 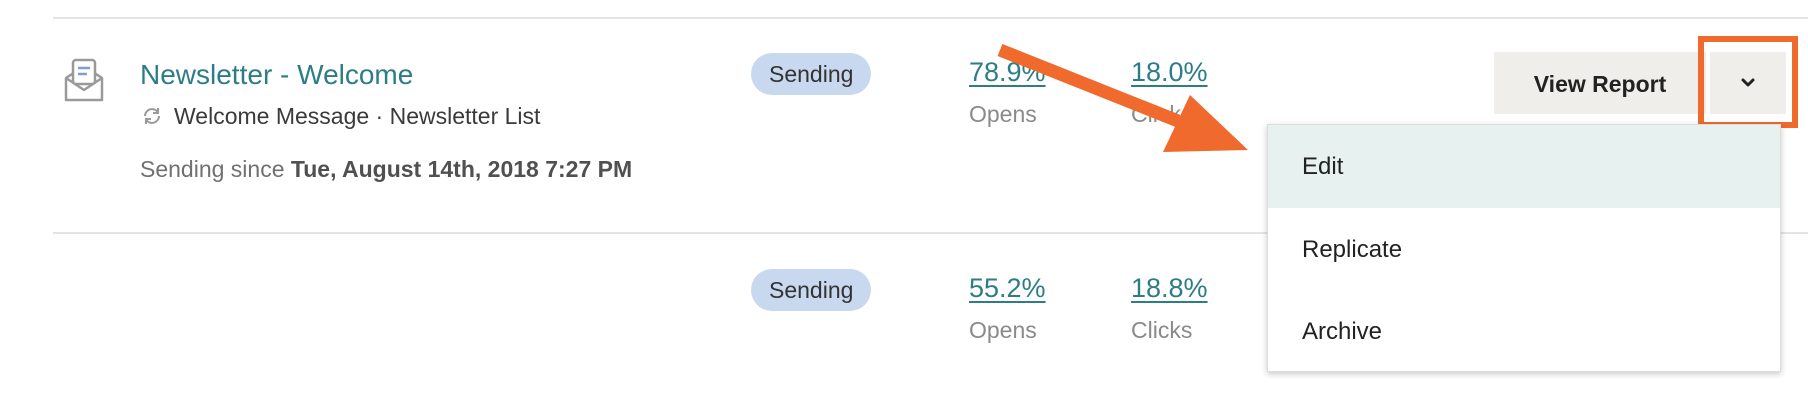 What do you see at coordinates (930, 18) in the screenshot?
I see `row-divider-top` at bounding box center [930, 18].